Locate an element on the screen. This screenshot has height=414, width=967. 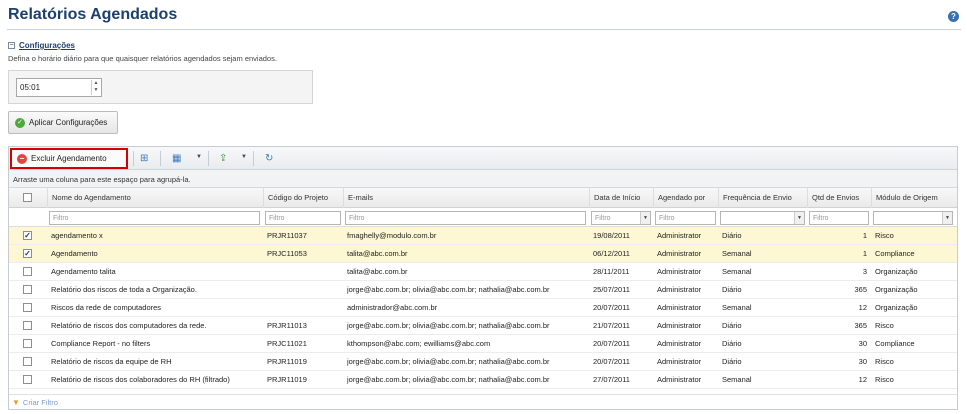
hierarchy-icon: ⊞ is located at coordinates (144, 158).